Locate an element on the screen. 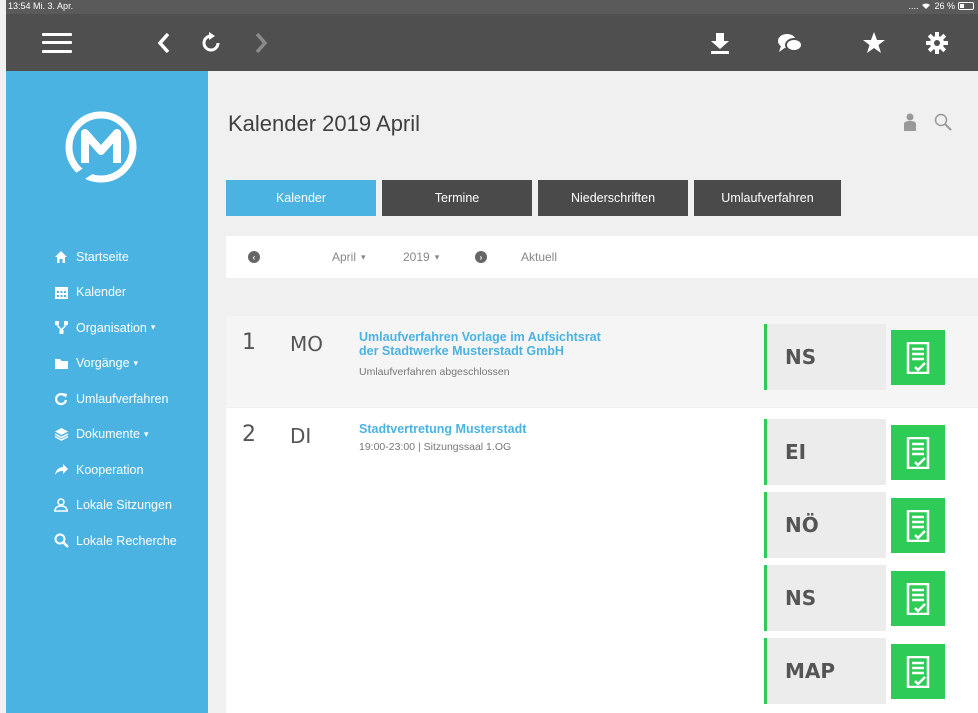 The image size is (978, 713). settings-button is located at coordinates (937, 42).